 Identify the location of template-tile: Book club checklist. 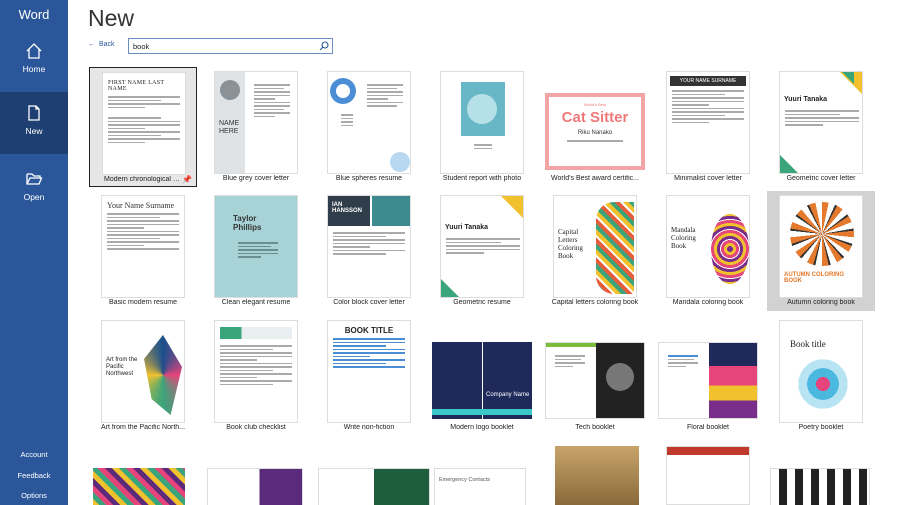
(256, 376).